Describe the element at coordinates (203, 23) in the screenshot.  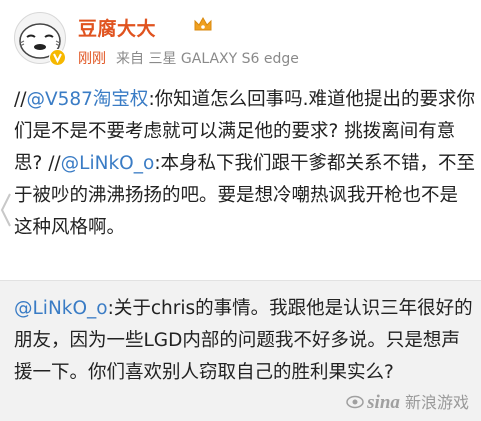
I see `crown-icon` at that location.